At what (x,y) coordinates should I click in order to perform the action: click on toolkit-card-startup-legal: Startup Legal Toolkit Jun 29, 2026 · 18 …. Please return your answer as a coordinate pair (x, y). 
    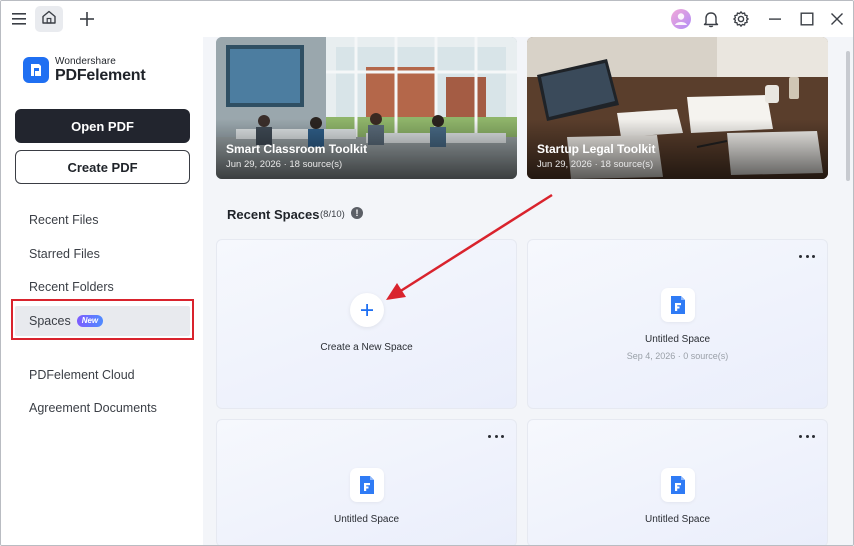
    Looking at the image, I should click on (677, 108).